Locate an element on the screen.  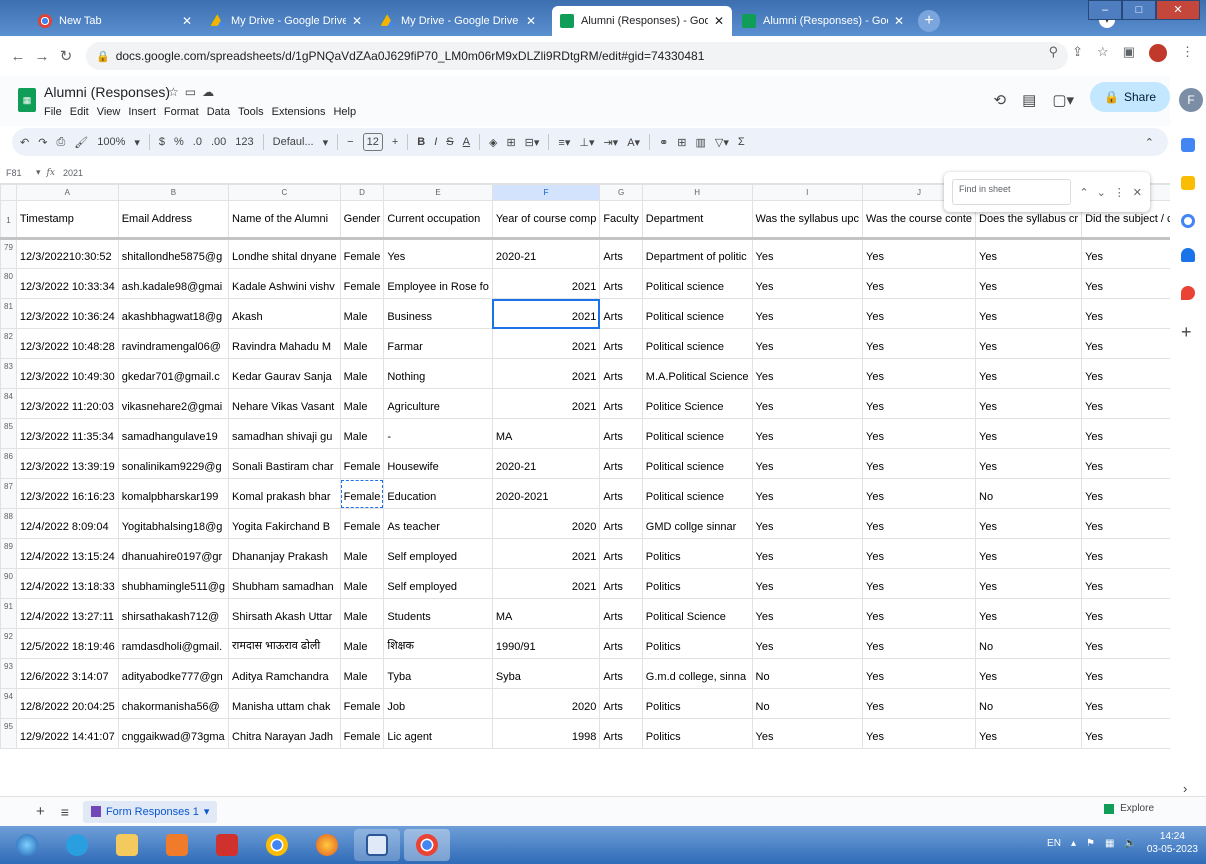
tray-expand-icon: ▴ is located at coordinates (1073, 843).